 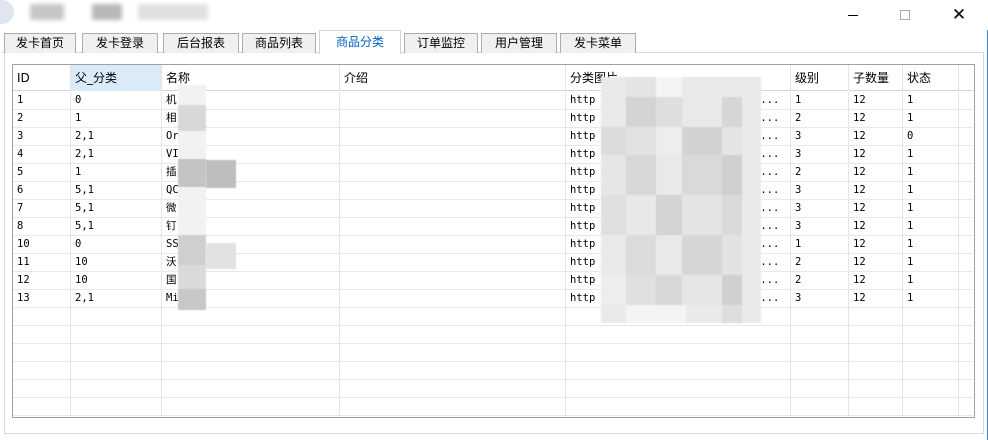 I want to click on tab-card-menu: 发卡菜单, so click(x=598, y=43).